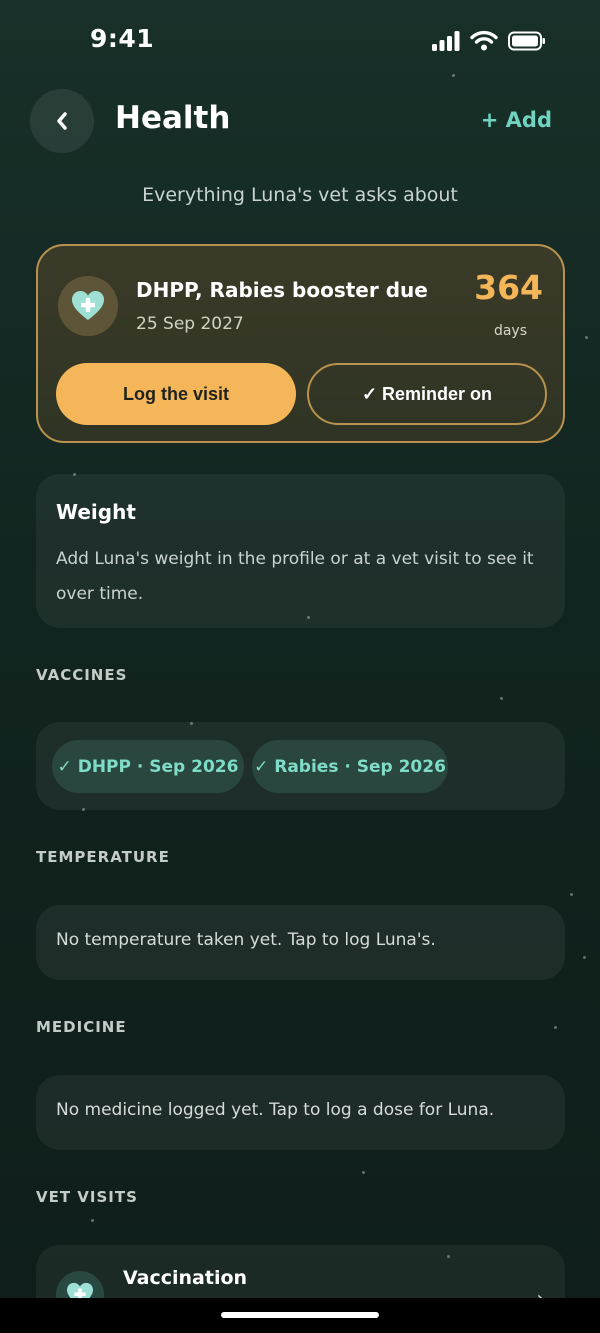 The width and height of the screenshot is (600, 1333). Describe the element at coordinates (300, 40) in the screenshot. I see `status-bar: 9:41` at that location.